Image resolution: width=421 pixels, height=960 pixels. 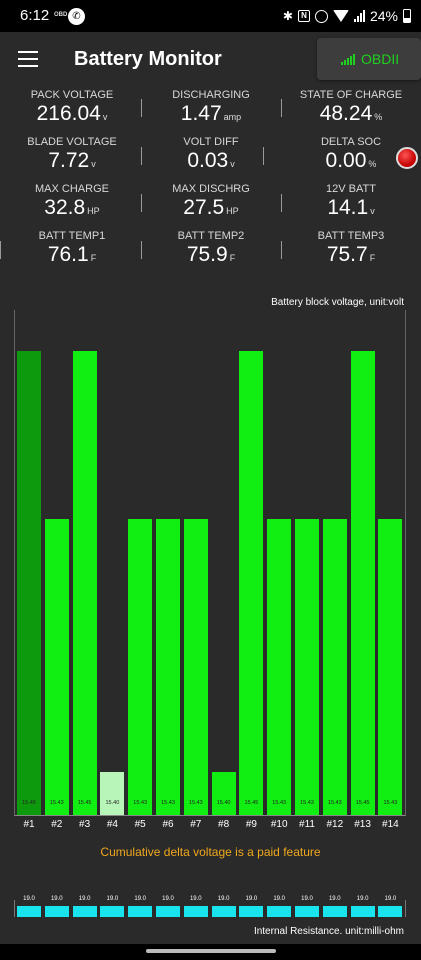 I want to click on app-bar: Battery Monitor OBDII, so click(x=210, y=60).